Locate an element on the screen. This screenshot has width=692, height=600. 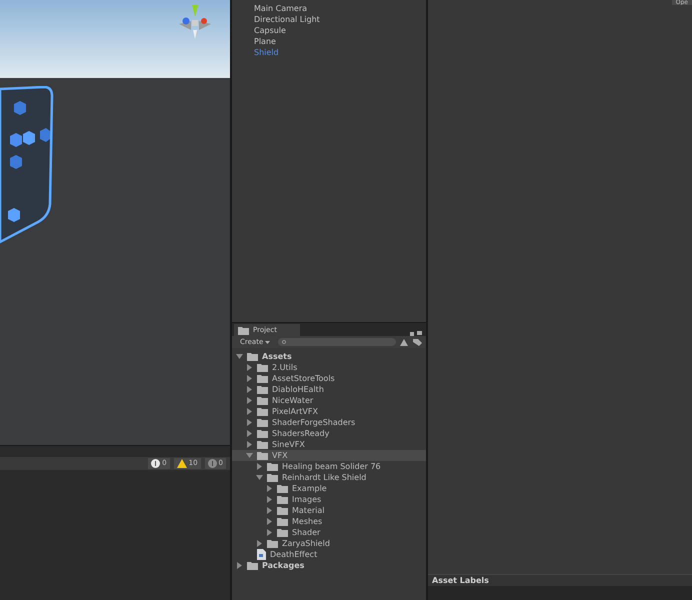
caret-icon is located at coordinates (267, 342).